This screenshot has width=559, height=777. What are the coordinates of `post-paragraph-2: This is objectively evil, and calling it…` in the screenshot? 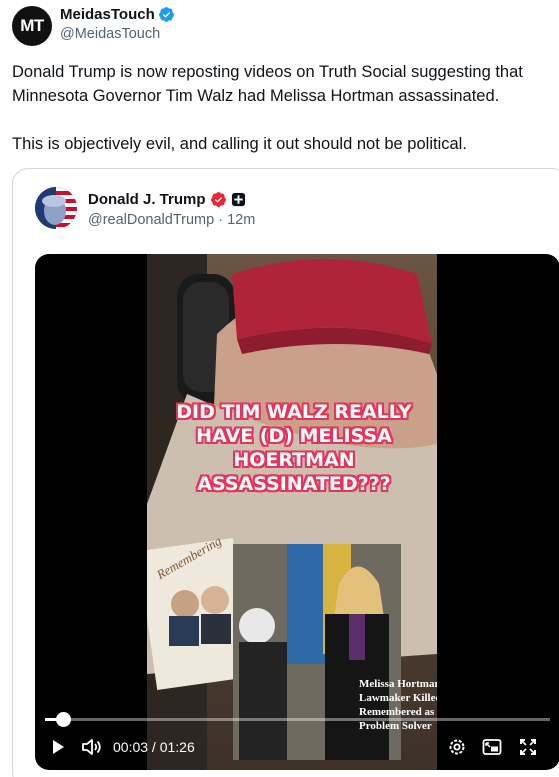 It's located at (239, 144).